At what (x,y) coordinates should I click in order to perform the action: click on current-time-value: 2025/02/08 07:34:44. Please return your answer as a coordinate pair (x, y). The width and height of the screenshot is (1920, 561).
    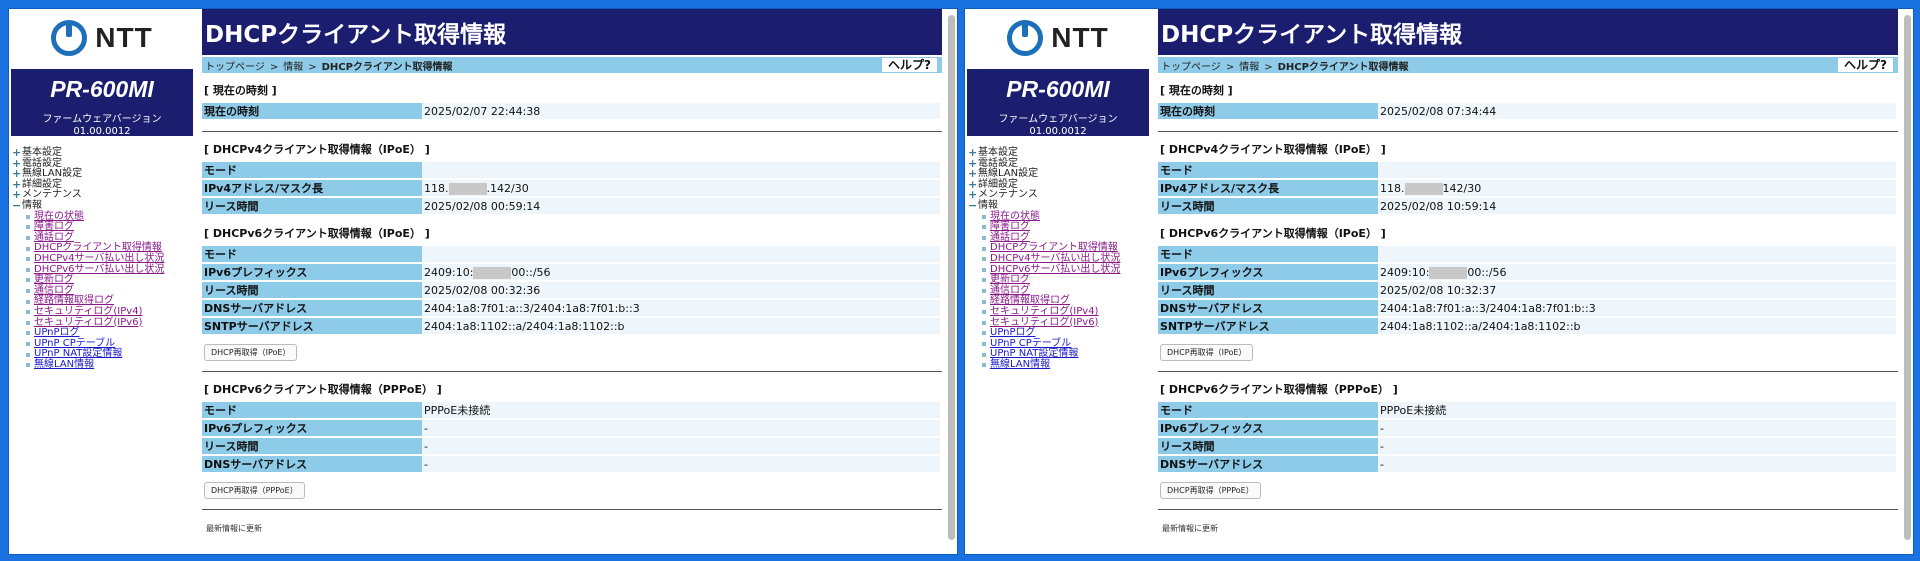
    Looking at the image, I should click on (1637, 111).